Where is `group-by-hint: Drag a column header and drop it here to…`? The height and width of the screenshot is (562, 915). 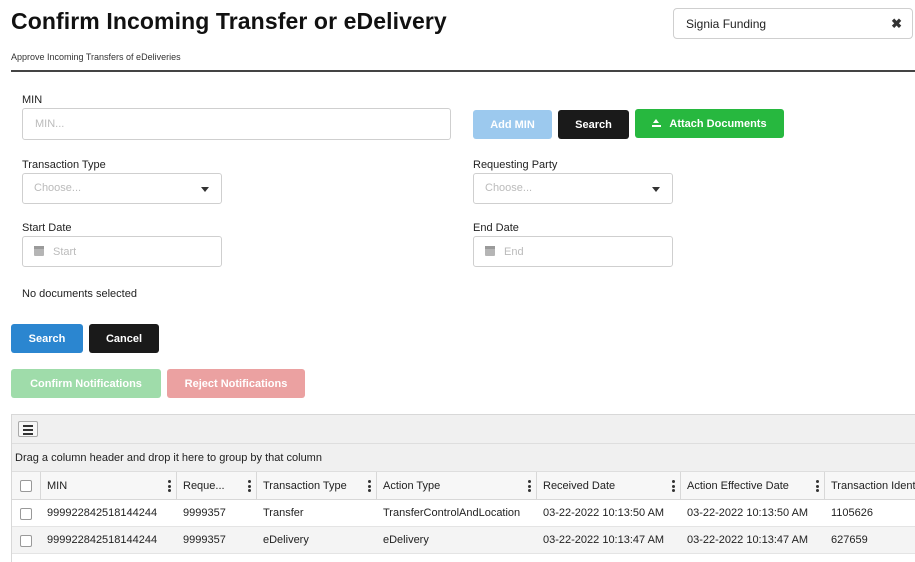 group-by-hint: Drag a column header and drop it here to… is located at coordinates (168, 458).